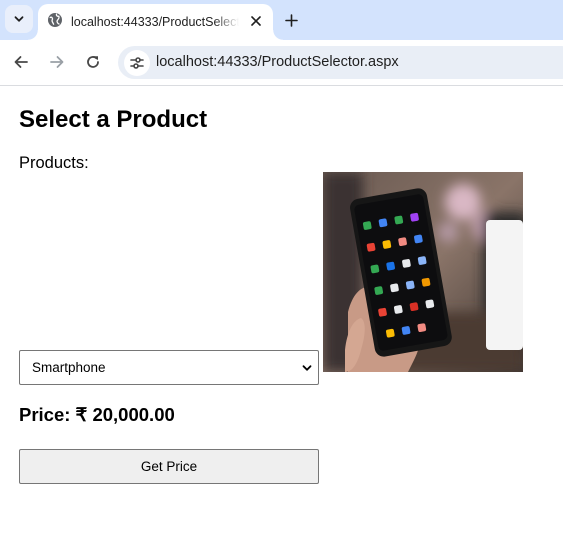 The image size is (563, 546). I want to click on site-info-button, so click(137, 63).